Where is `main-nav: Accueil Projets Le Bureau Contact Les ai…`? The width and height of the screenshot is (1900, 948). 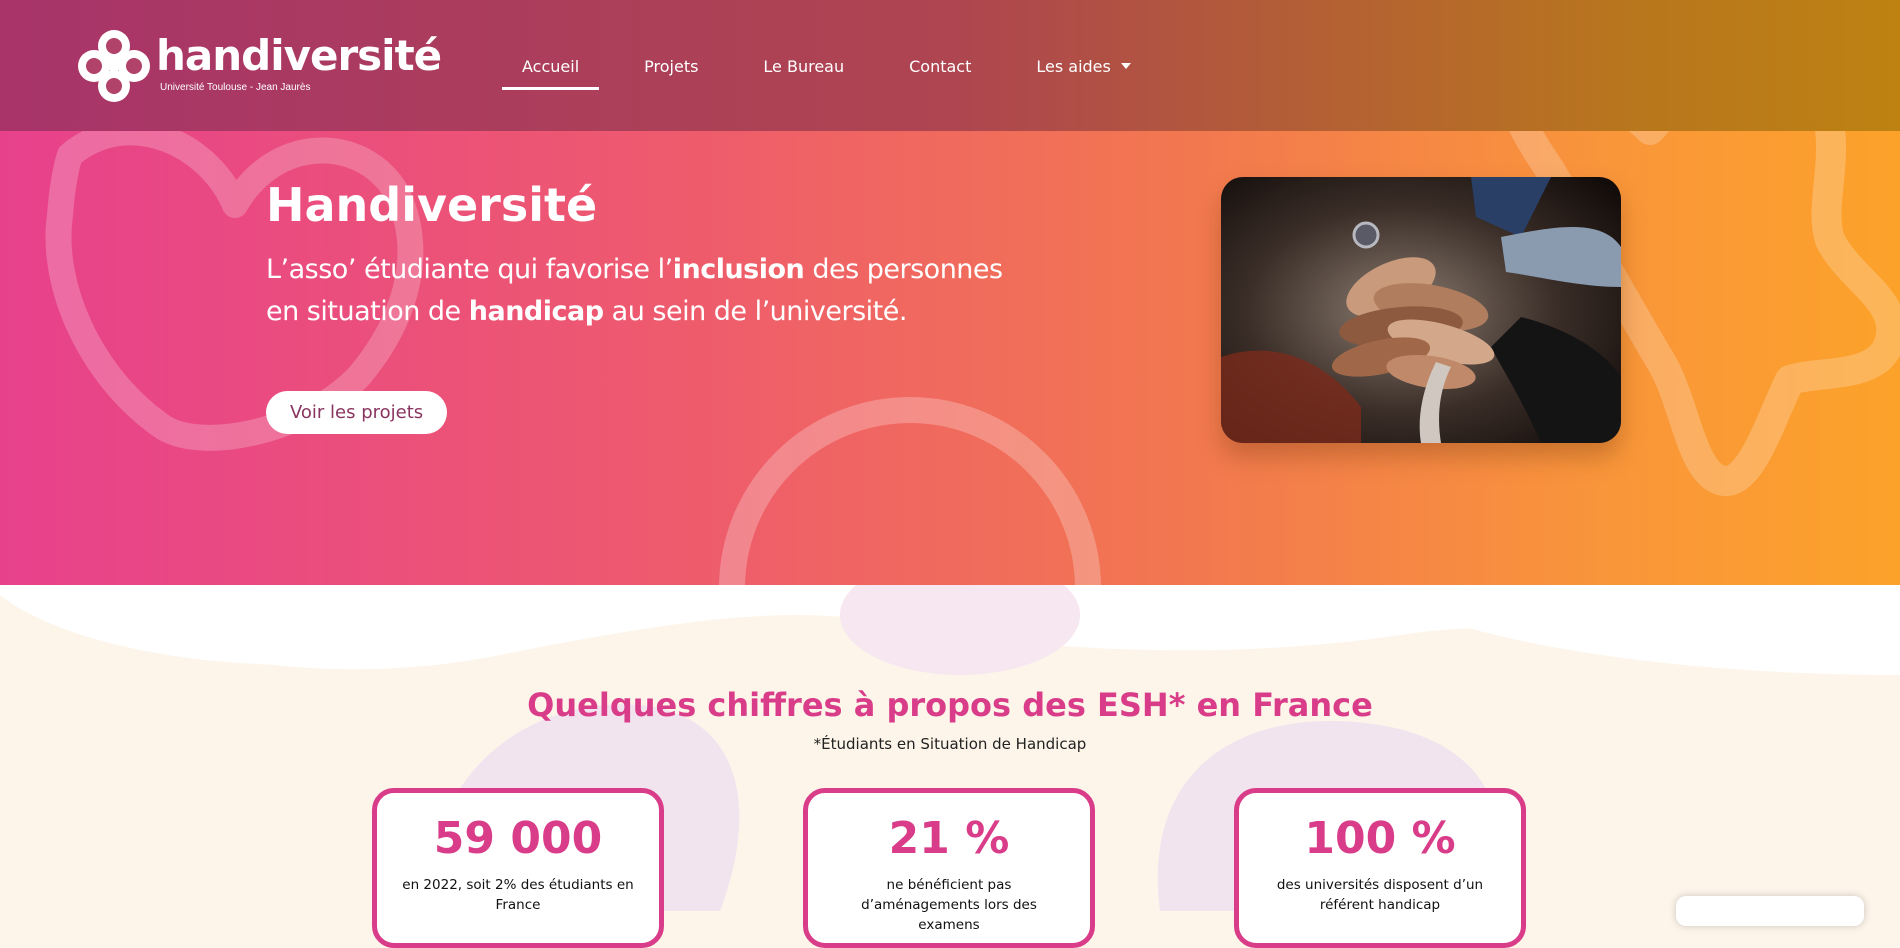
main-nav: Accueil Projets Le Bureau Contact Les ai… is located at coordinates (839, 71).